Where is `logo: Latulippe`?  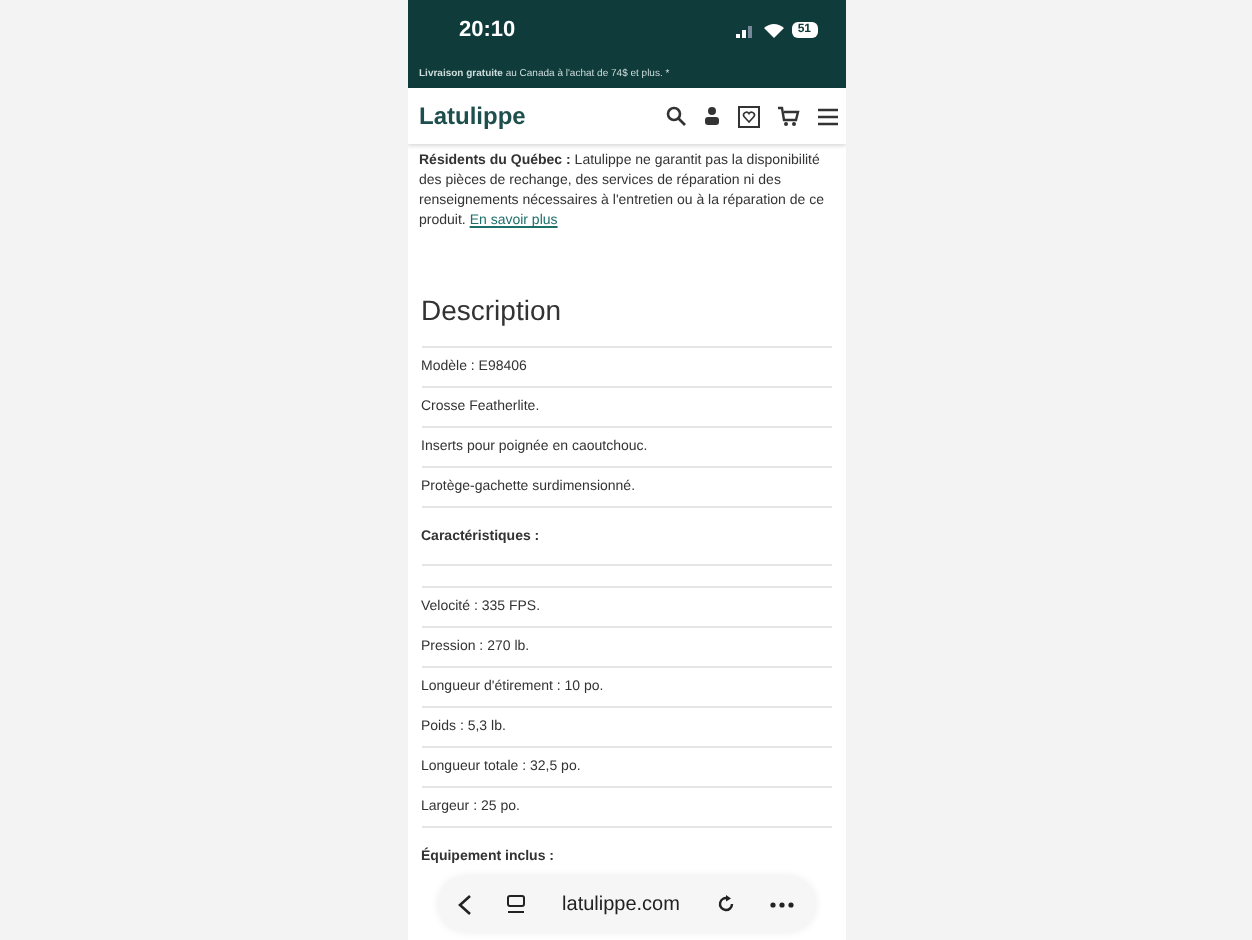 logo: Latulippe is located at coordinates (472, 116).